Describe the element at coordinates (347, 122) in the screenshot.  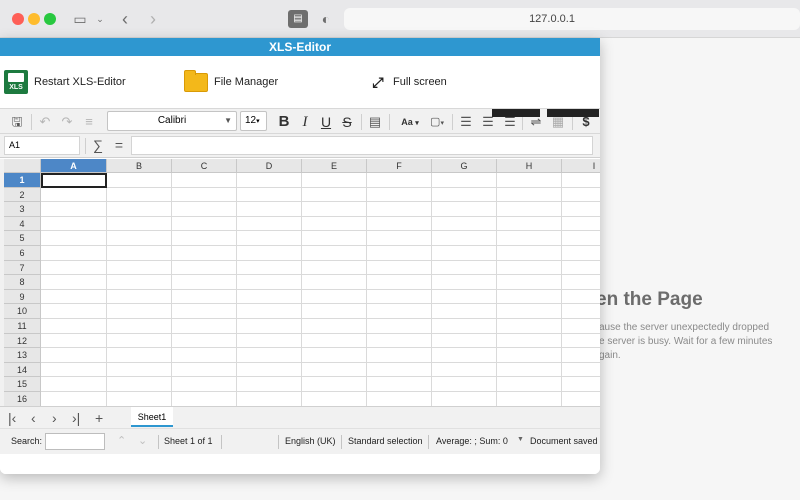
I see `strikethrough-icon: S` at that location.